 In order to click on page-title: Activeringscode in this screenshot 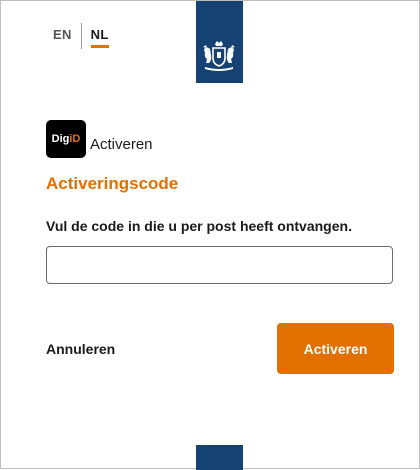, I will do `click(112, 183)`.